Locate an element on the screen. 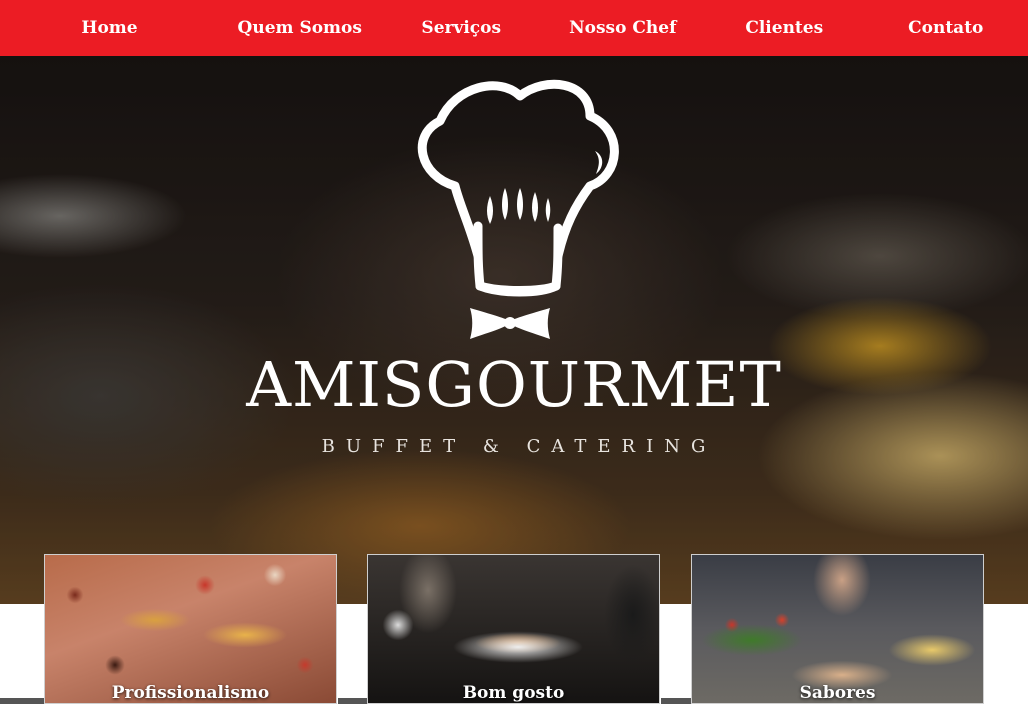 Image resolution: width=1028 pixels, height=704 pixels. plated-dish-photo is located at coordinates (513, 629).